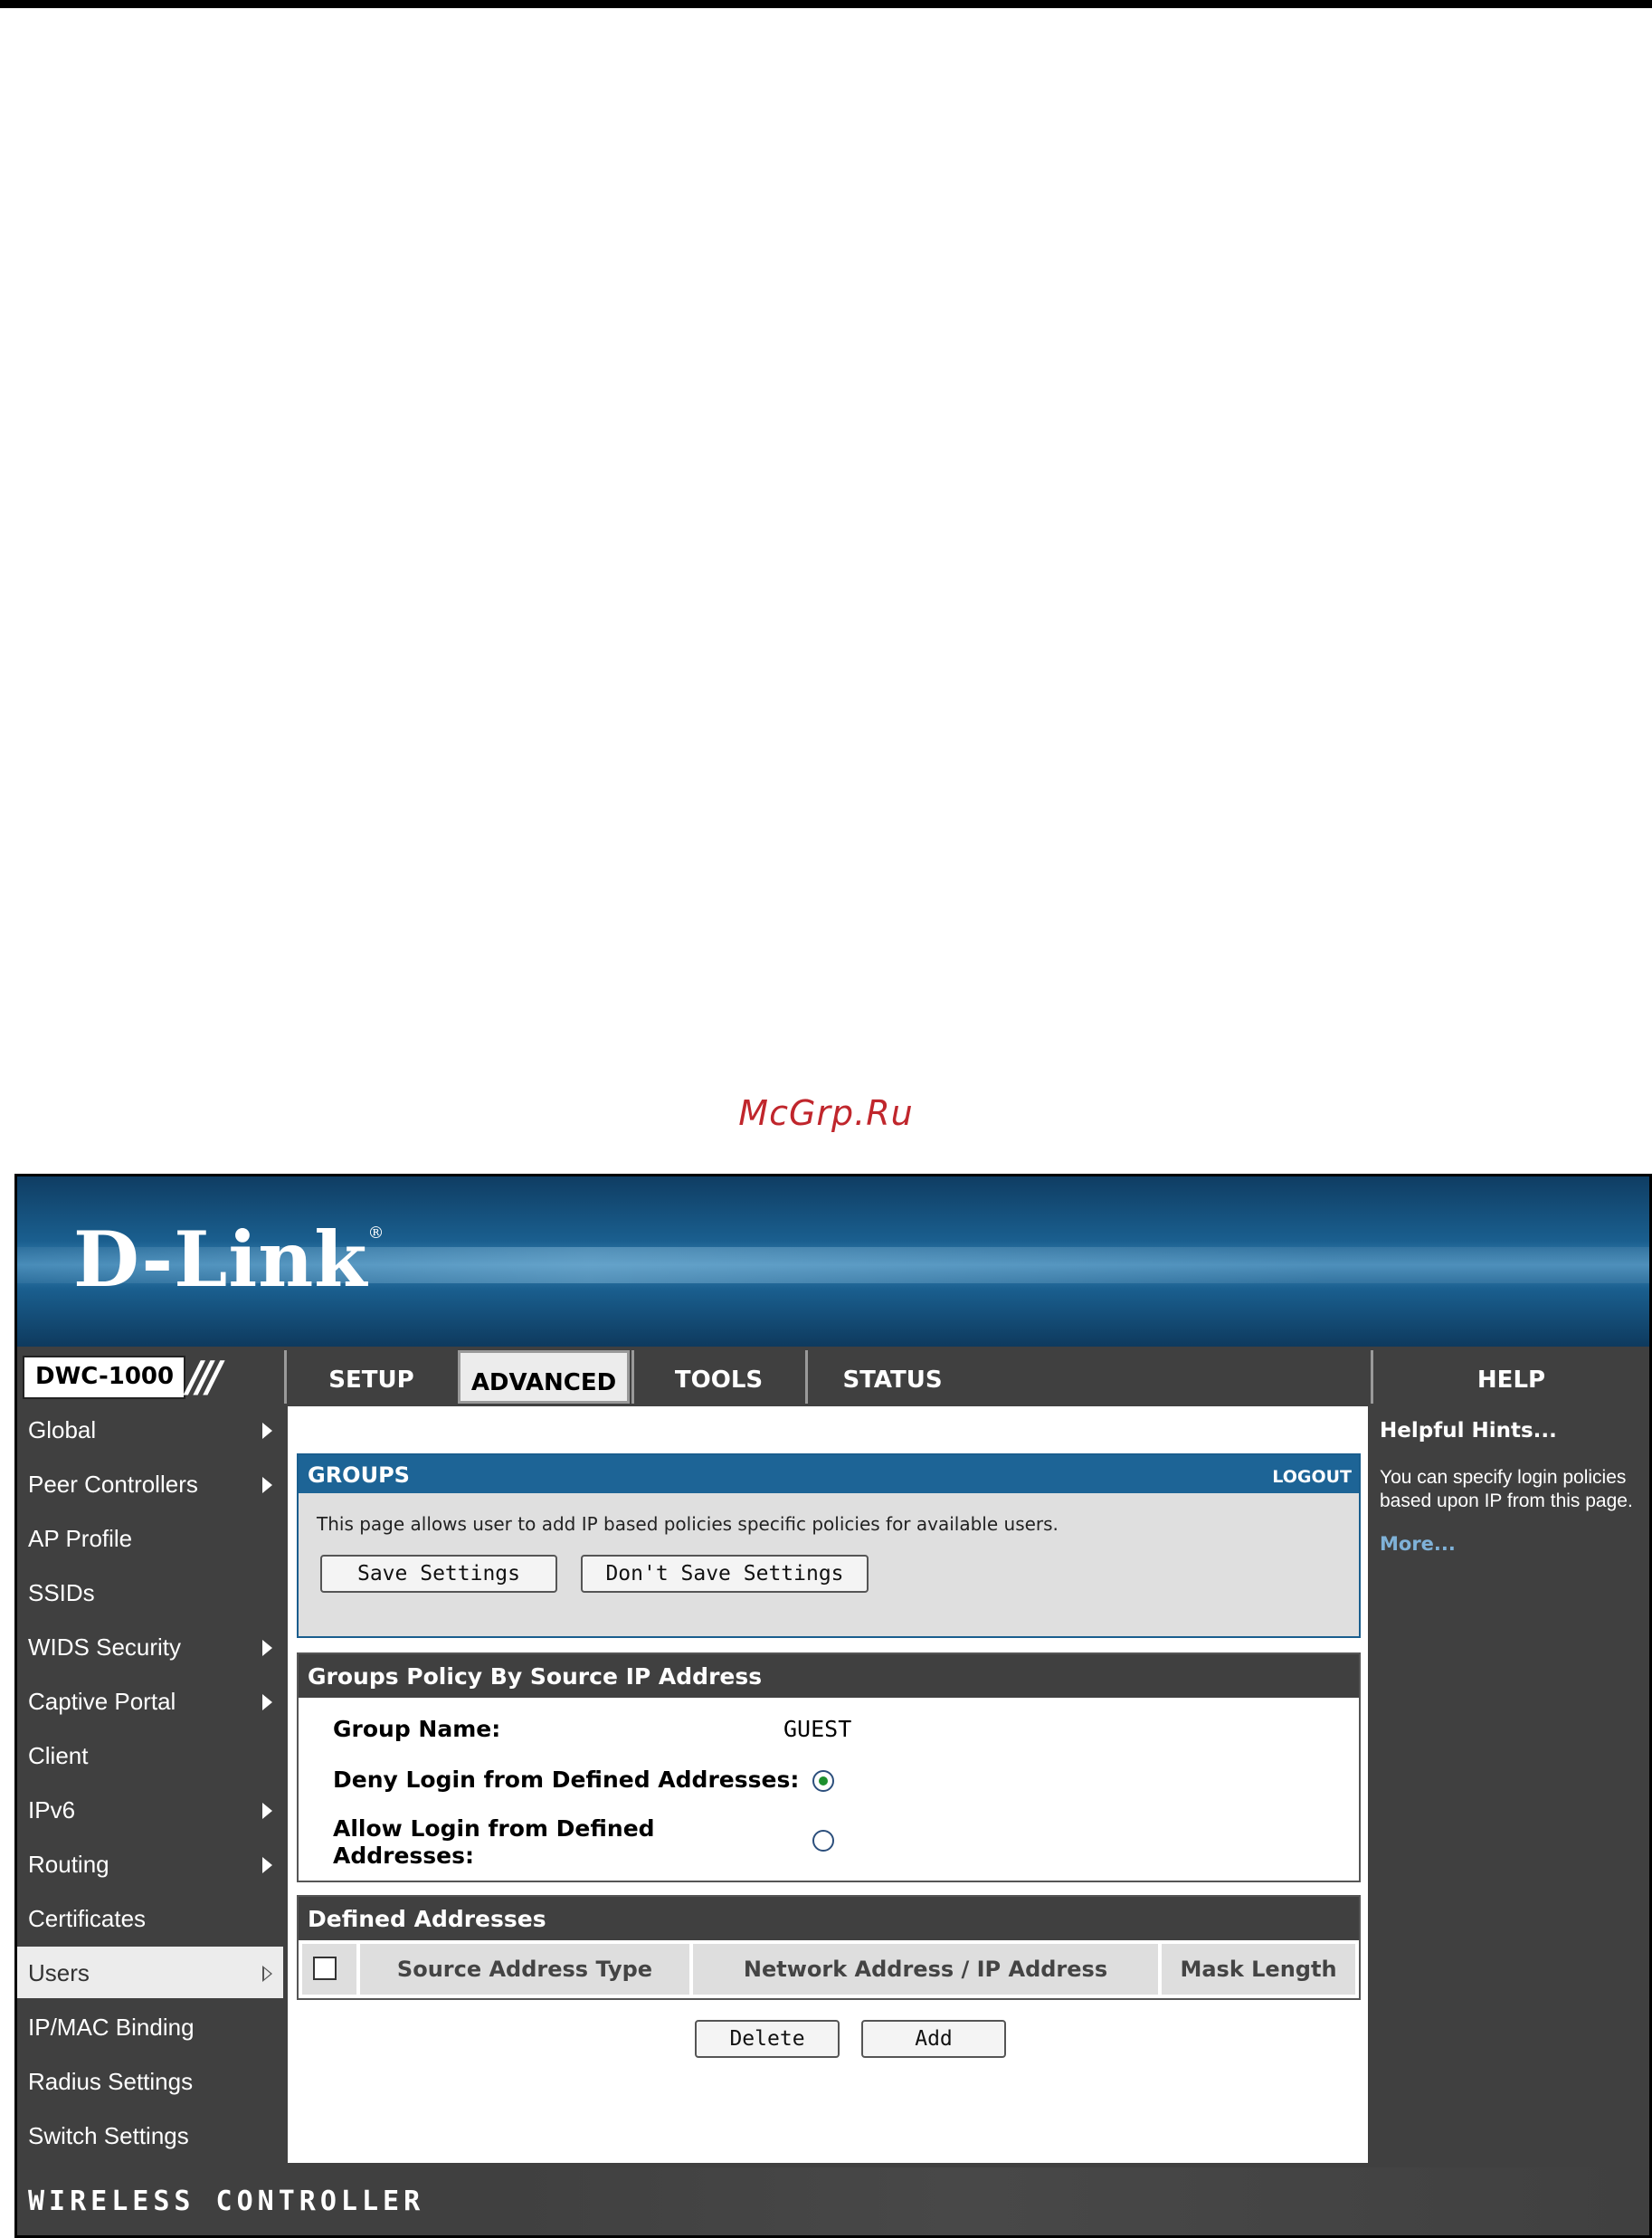 This screenshot has width=1652, height=2238. I want to click on sidebar-item-label: Captive Portal, so click(102, 1702).